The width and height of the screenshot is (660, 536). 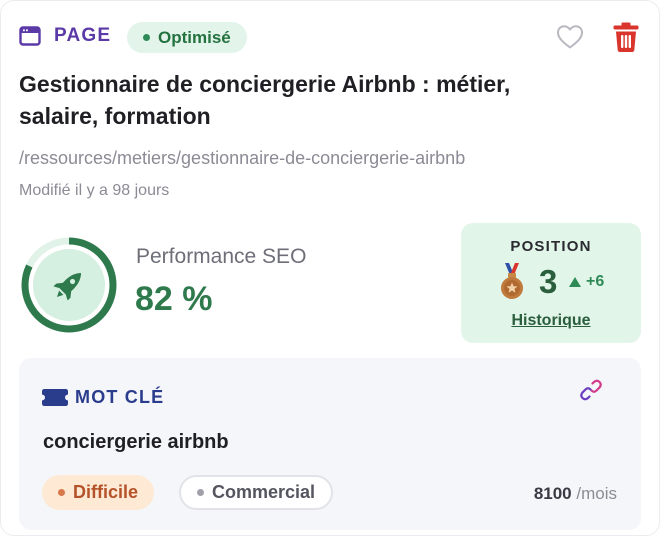 I want to click on intent-tag: Commercial, so click(x=256, y=492).